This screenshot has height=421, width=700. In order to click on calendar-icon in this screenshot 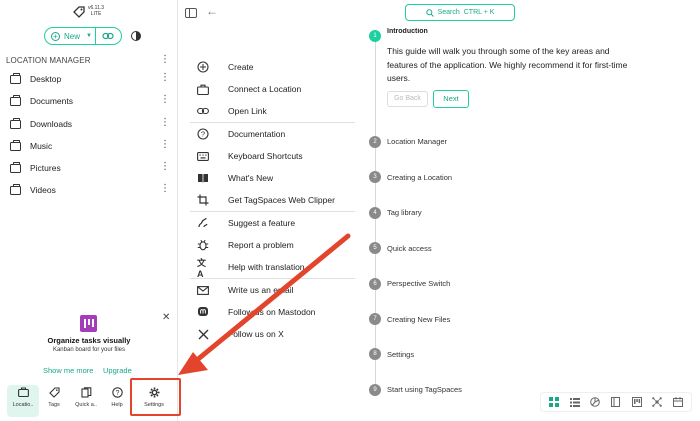, I will do `click(678, 402)`.